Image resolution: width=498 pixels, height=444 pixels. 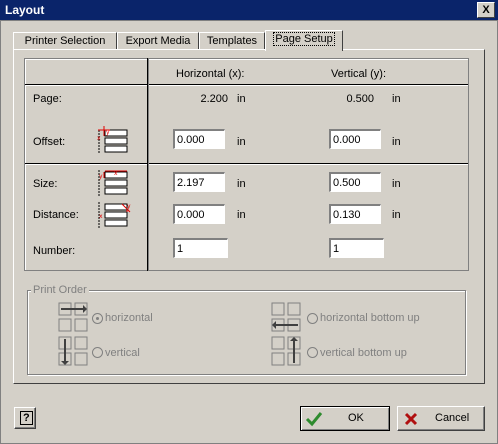 What do you see at coordinates (73, 351) in the screenshot?
I see `vertical-order-icon` at bounding box center [73, 351].